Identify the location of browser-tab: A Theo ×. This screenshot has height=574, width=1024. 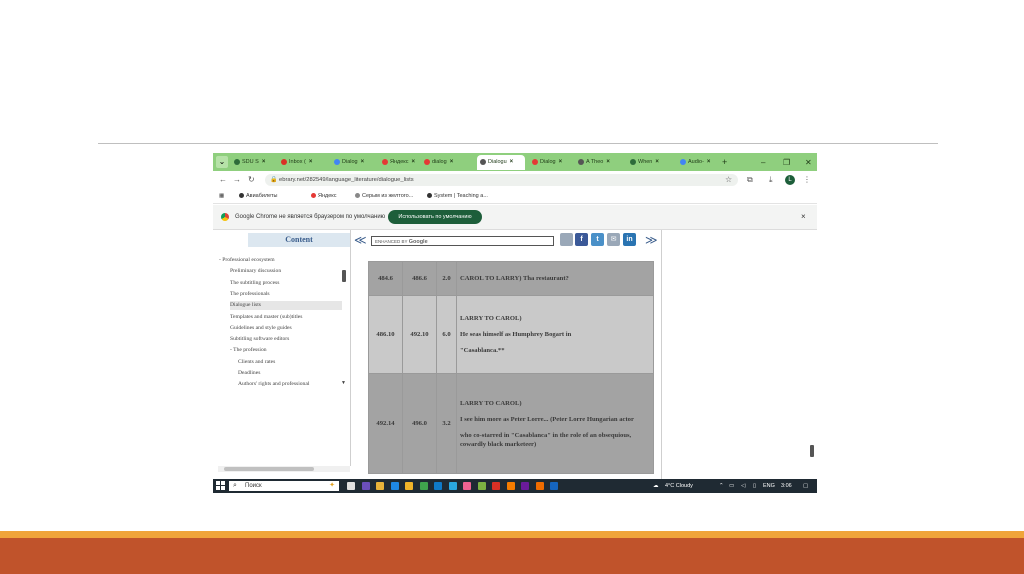
(599, 162).